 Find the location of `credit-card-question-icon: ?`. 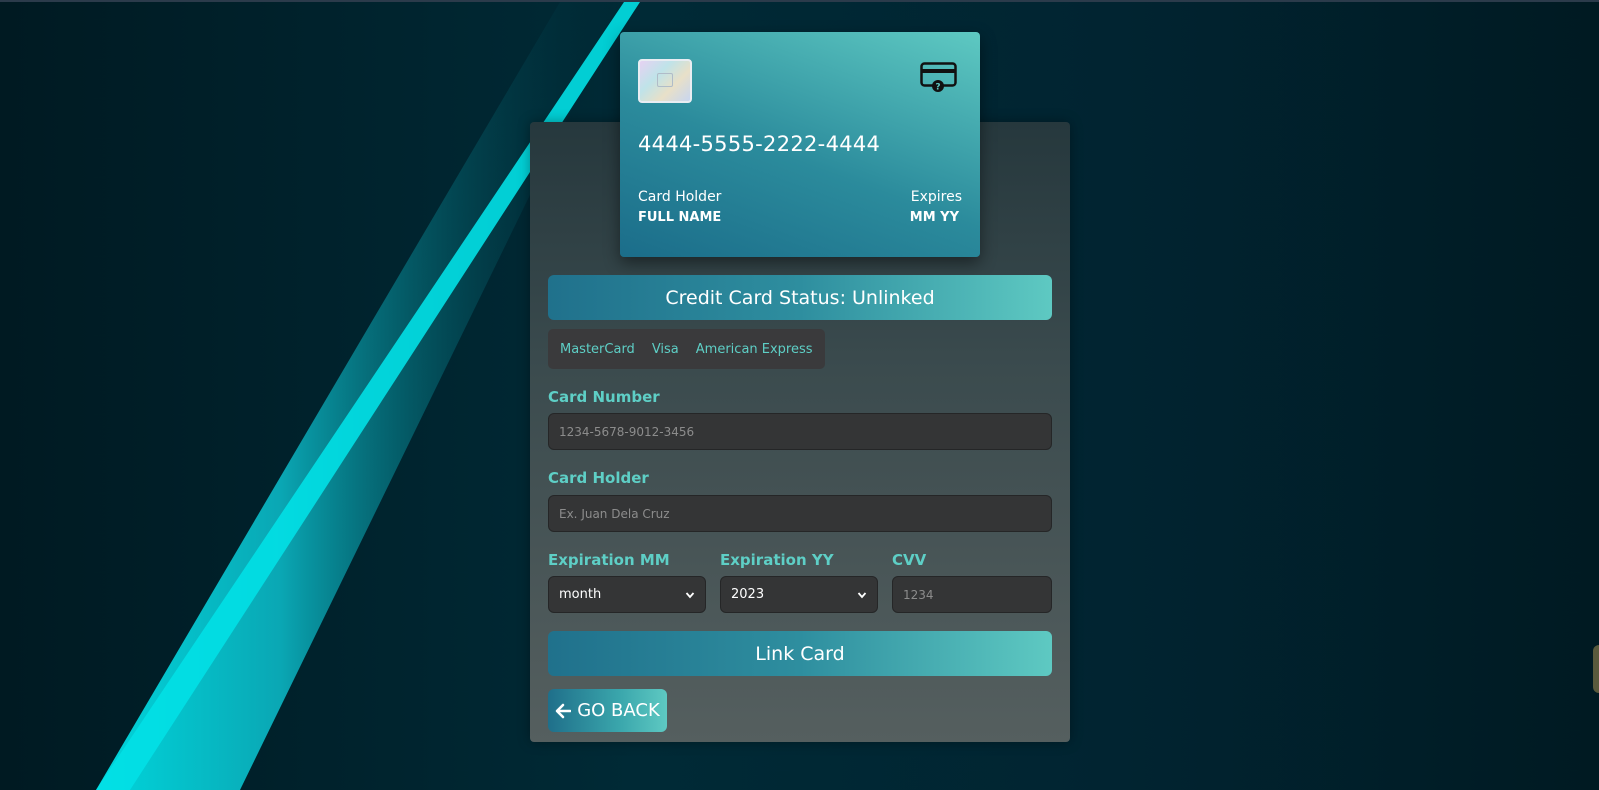

credit-card-question-icon: ? is located at coordinates (938, 77).